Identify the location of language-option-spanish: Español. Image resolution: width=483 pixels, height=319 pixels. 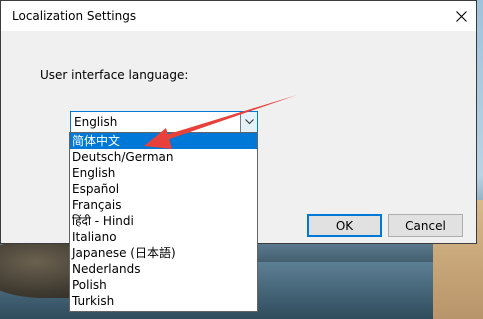
(163, 189).